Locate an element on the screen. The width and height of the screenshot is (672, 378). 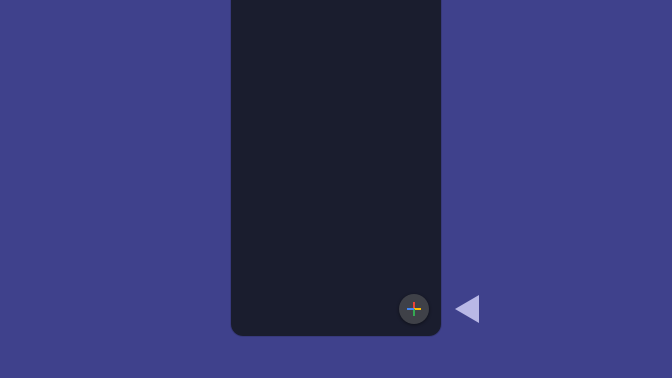
back-button is located at coordinates (466, 309).